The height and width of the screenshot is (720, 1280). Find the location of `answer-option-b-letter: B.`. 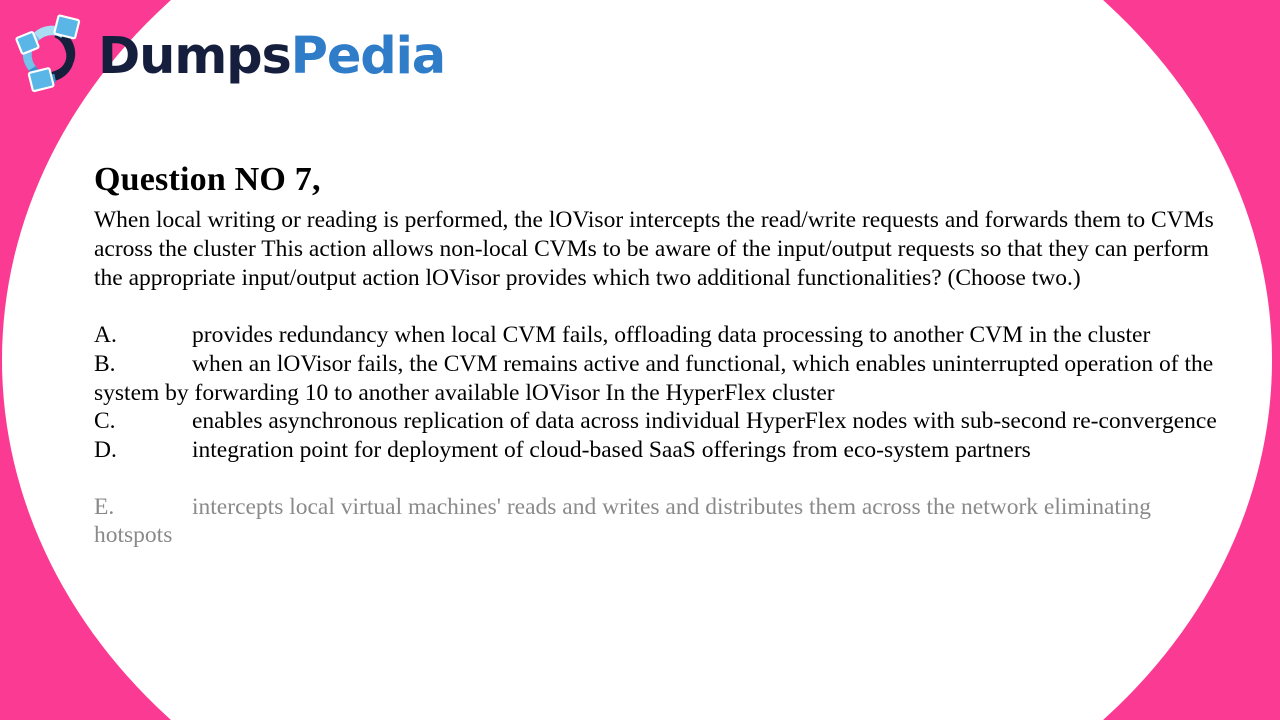

answer-option-b-letter: B. is located at coordinates (105, 363).